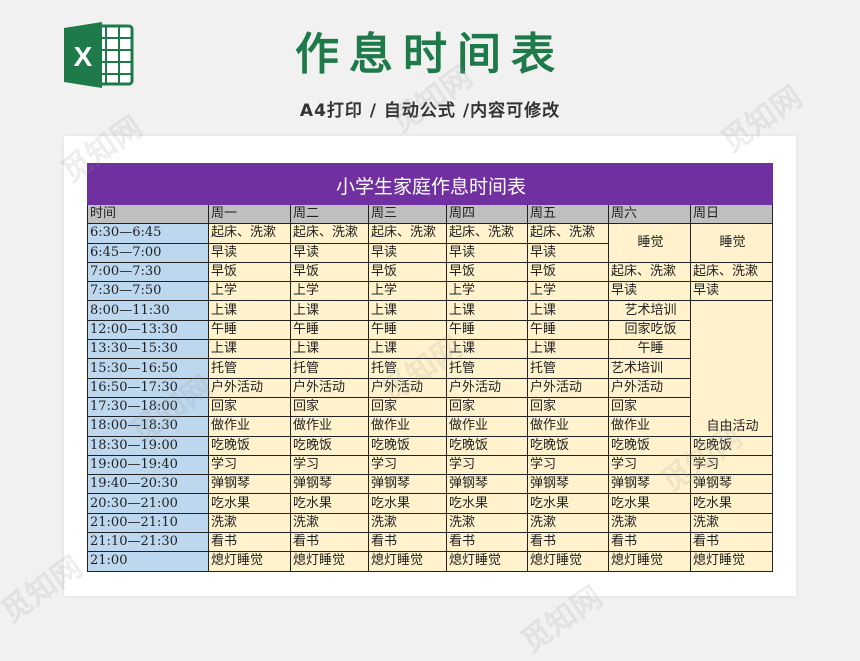 The width and height of the screenshot is (860, 661). I want to click on sun-activity-cell: 起床、洗漱, so click(731, 272).